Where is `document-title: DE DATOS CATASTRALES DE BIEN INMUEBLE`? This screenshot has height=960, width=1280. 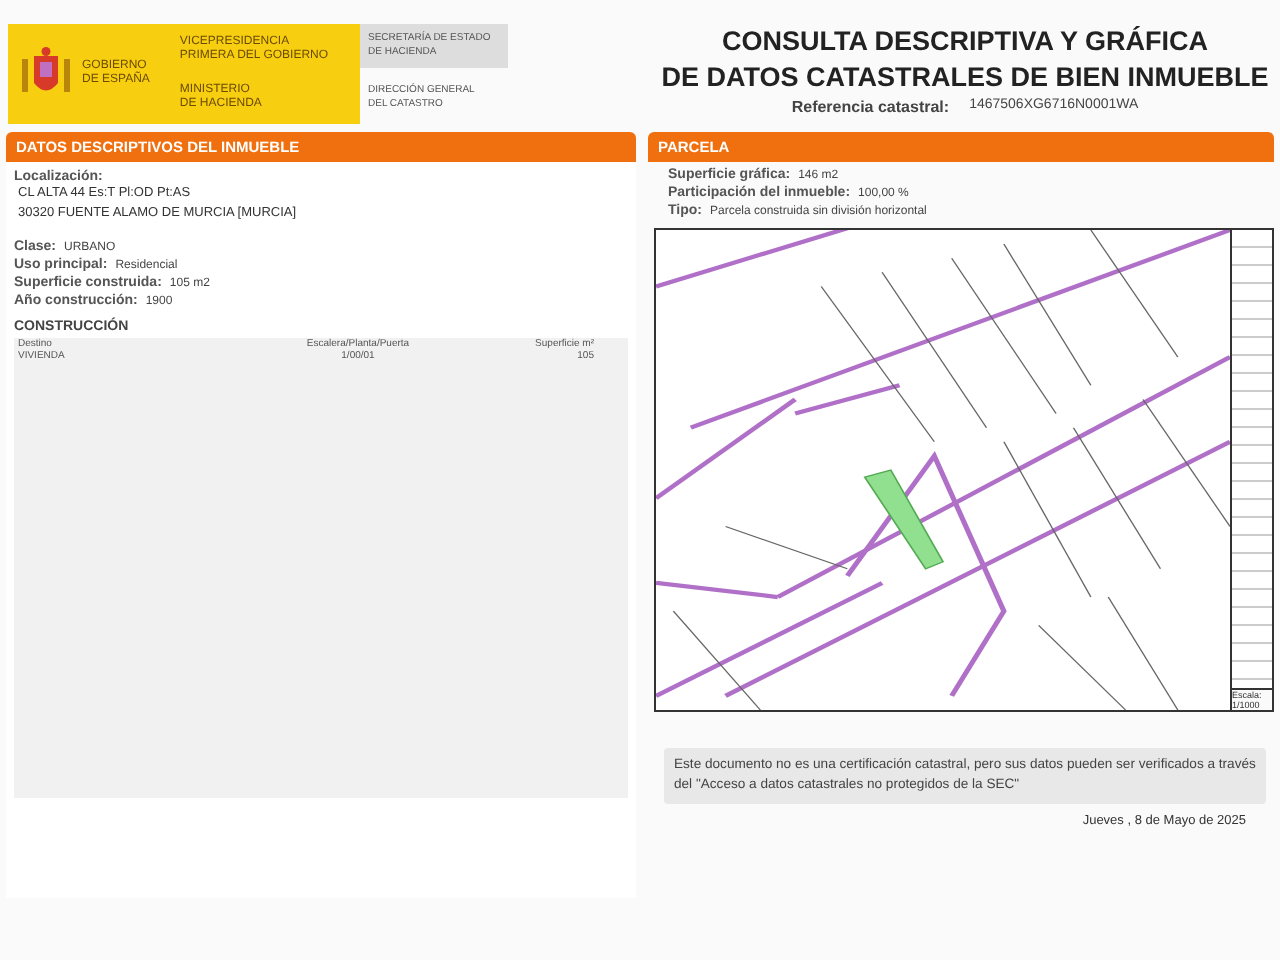
document-title: DE DATOS CATASTRALES DE BIEN INMUEBLE is located at coordinates (965, 78).